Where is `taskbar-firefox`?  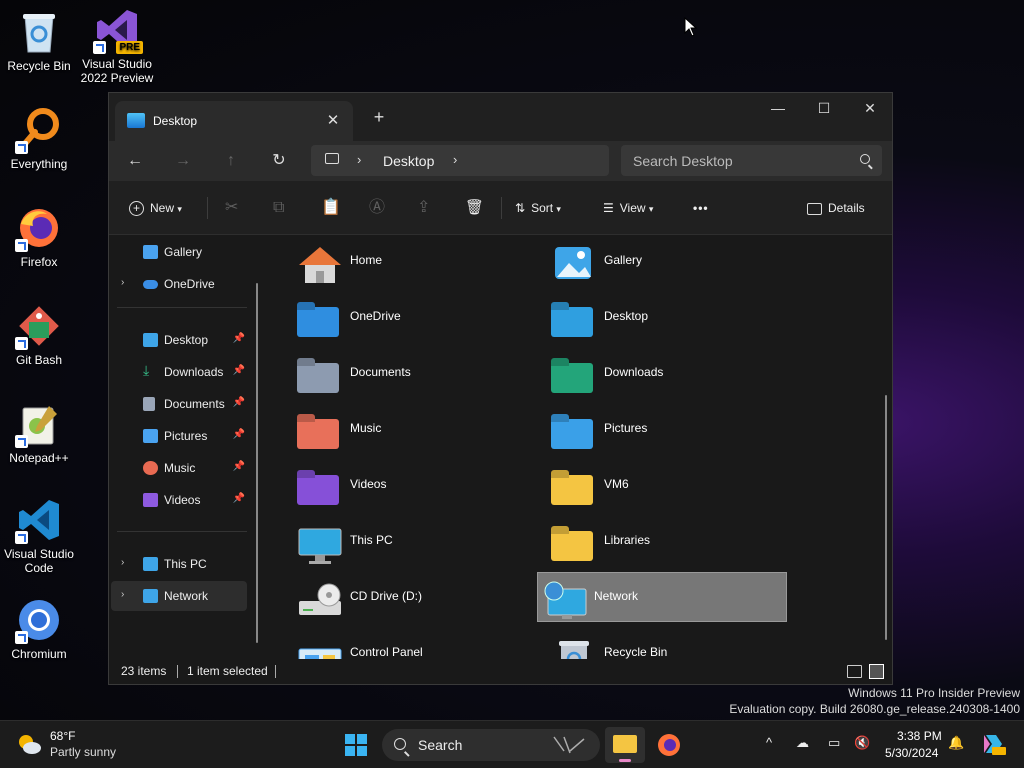 taskbar-firefox is located at coordinates (669, 745).